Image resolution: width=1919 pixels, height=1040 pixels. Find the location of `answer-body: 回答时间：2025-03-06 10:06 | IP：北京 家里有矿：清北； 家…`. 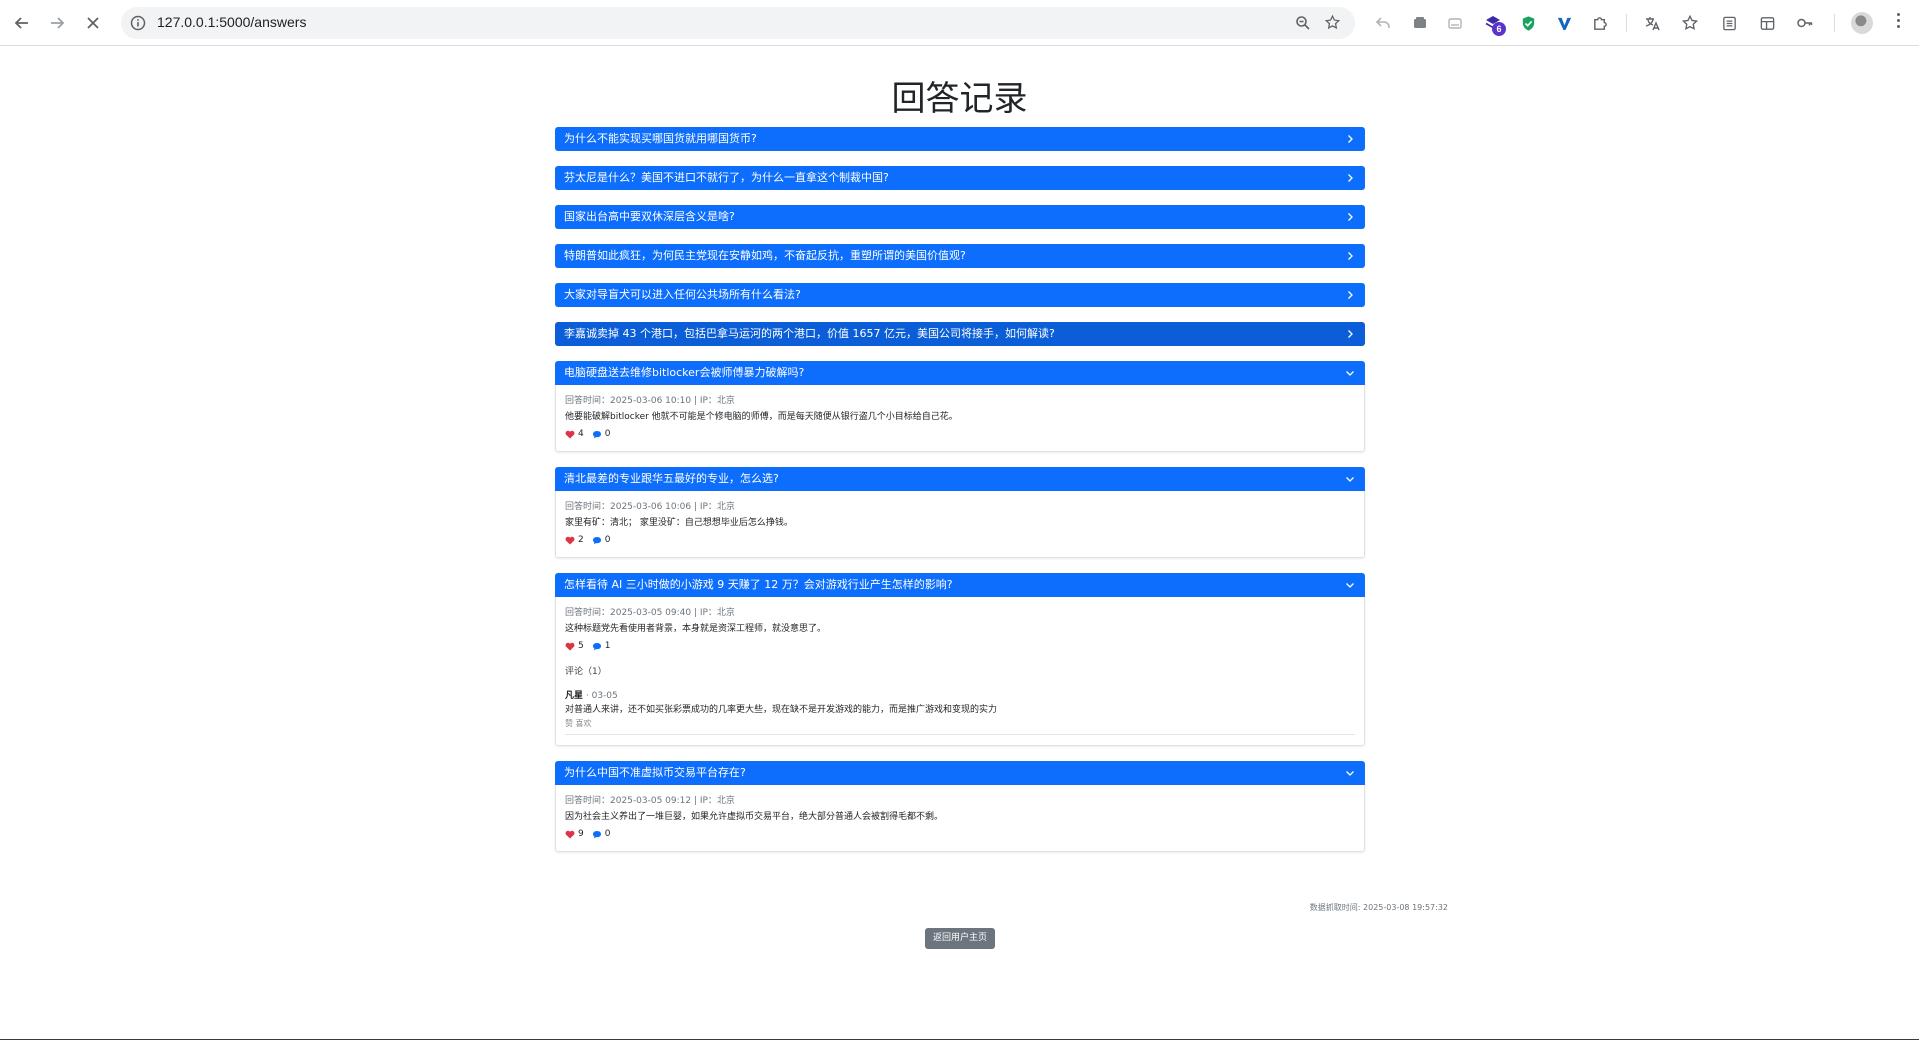

answer-body: 回答时间：2025-03-06 10:06 | IP：北京 家里有矿：清北； 家… is located at coordinates (960, 524).